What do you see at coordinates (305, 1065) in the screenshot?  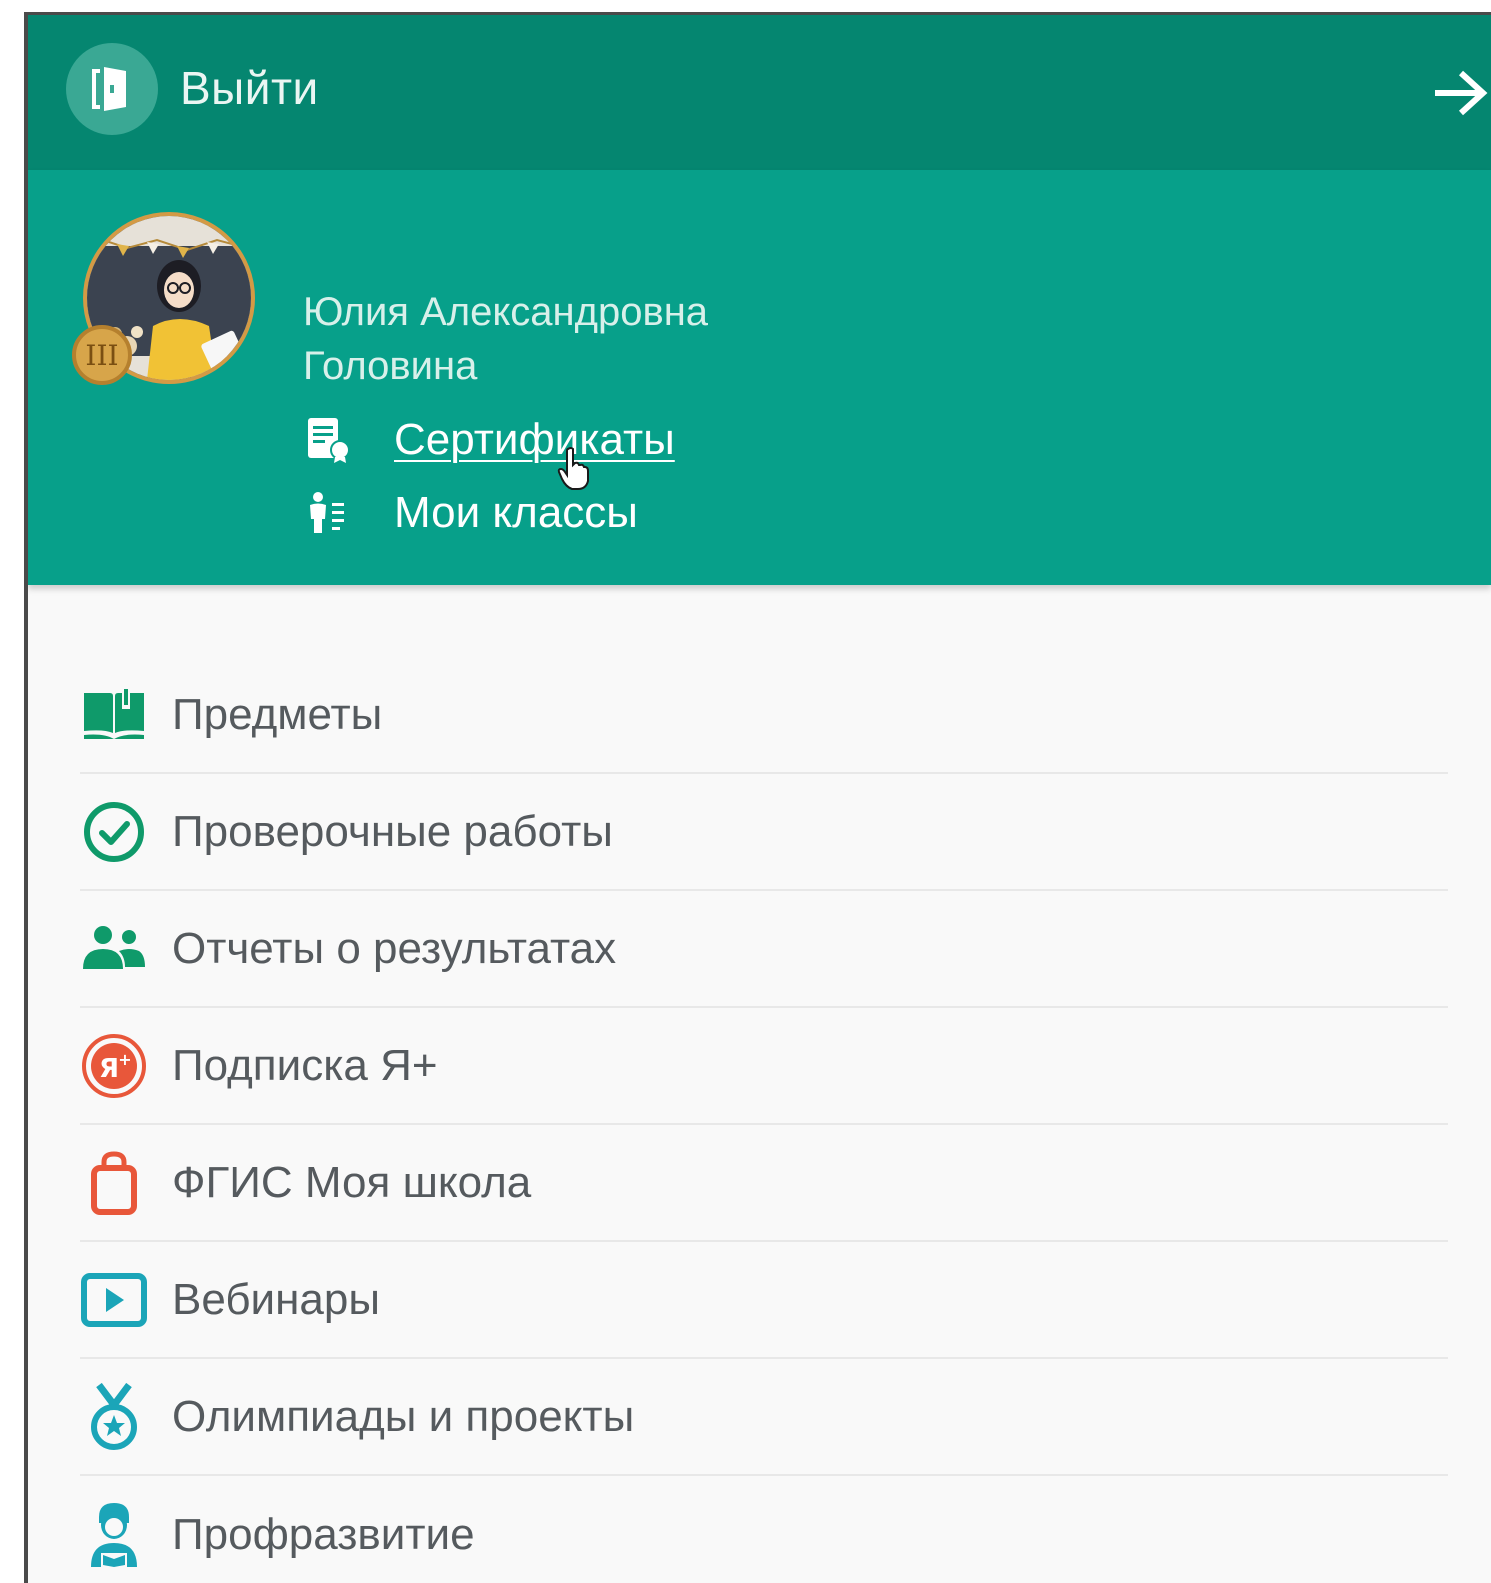 I see `menu-item-label: Подписка Я+` at bounding box center [305, 1065].